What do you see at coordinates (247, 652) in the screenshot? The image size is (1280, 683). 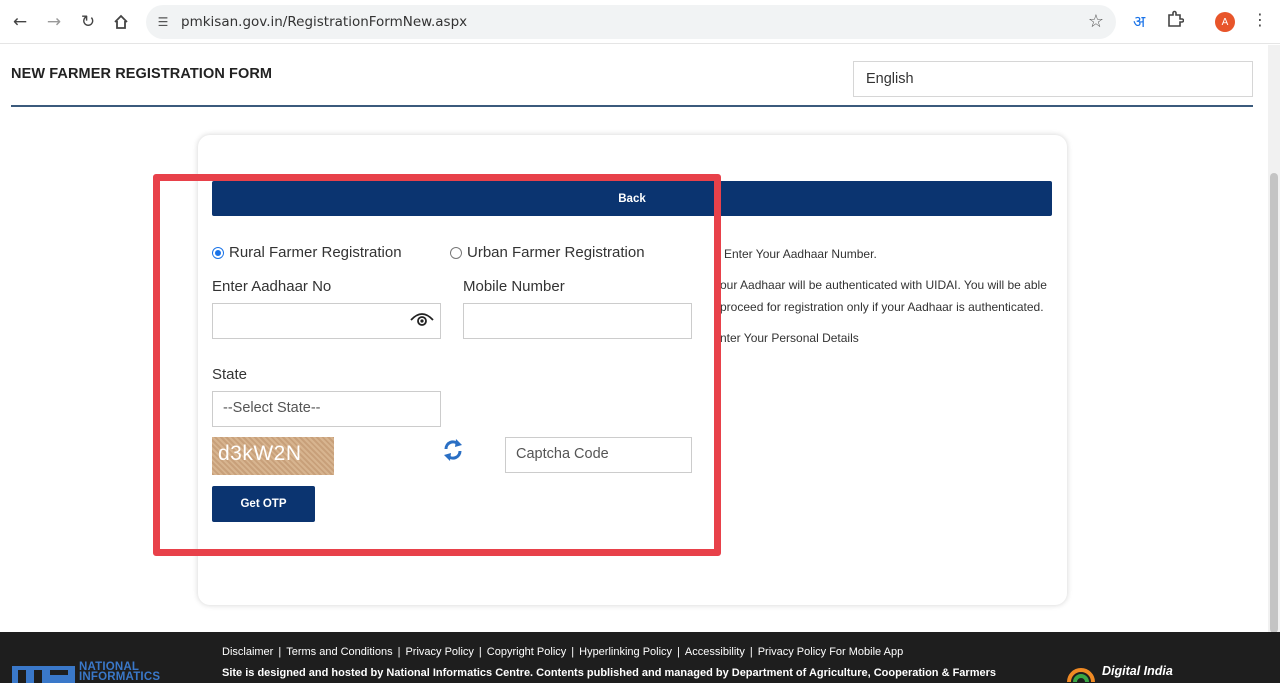 I see `footer-link-disclaimer: Disclaimer` at bounding box center [247, 652].